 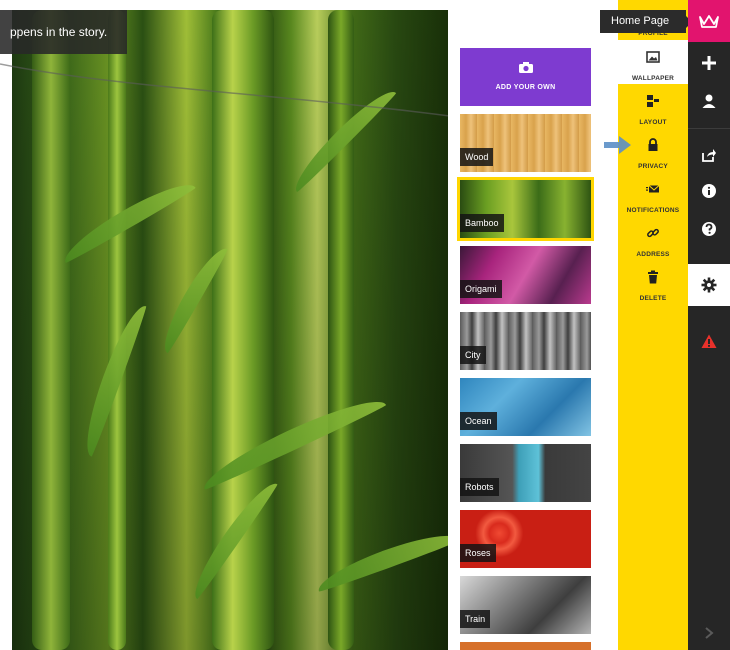 I want to click on home-page-tooltip: Home Page, so click(x=643, y=21).